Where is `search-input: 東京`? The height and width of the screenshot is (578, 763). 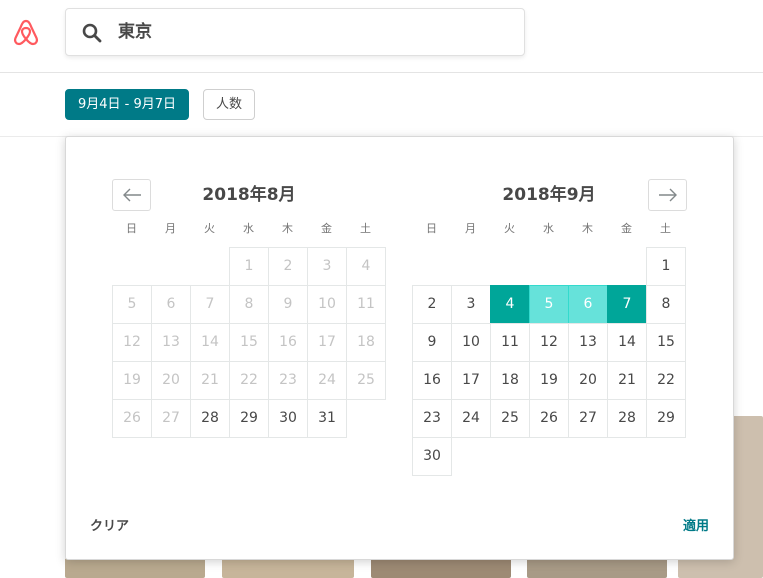 search-input: 東京 is located at coordinates (135, 32).